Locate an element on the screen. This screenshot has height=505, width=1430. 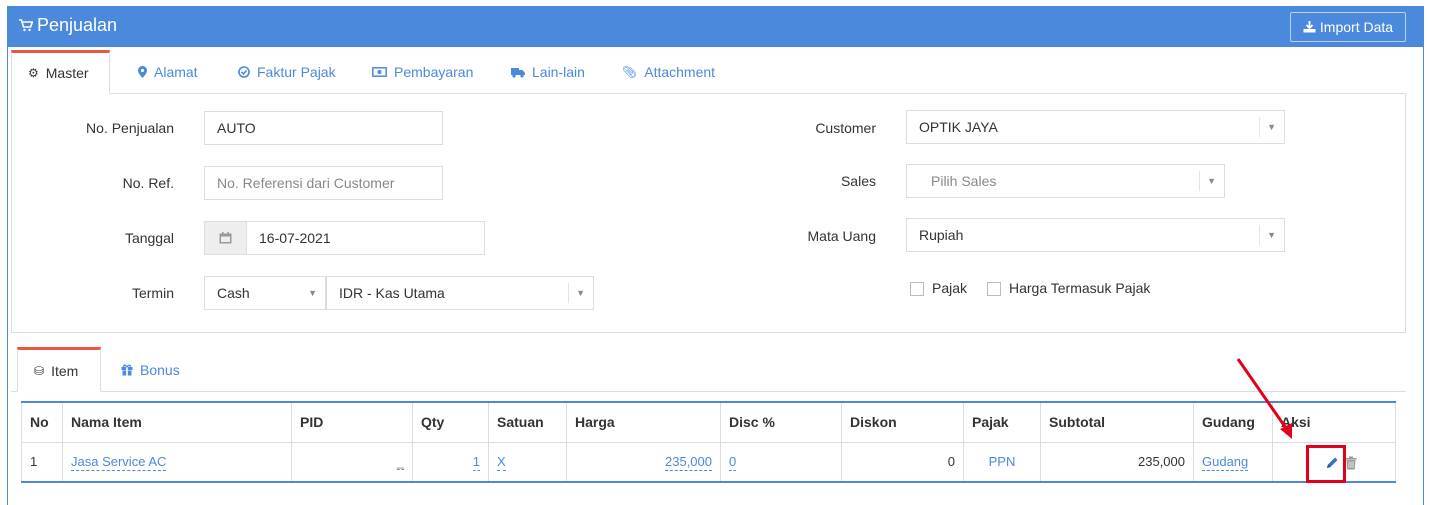
cell-harga: 235,000 is located at coordinates (643, 462).